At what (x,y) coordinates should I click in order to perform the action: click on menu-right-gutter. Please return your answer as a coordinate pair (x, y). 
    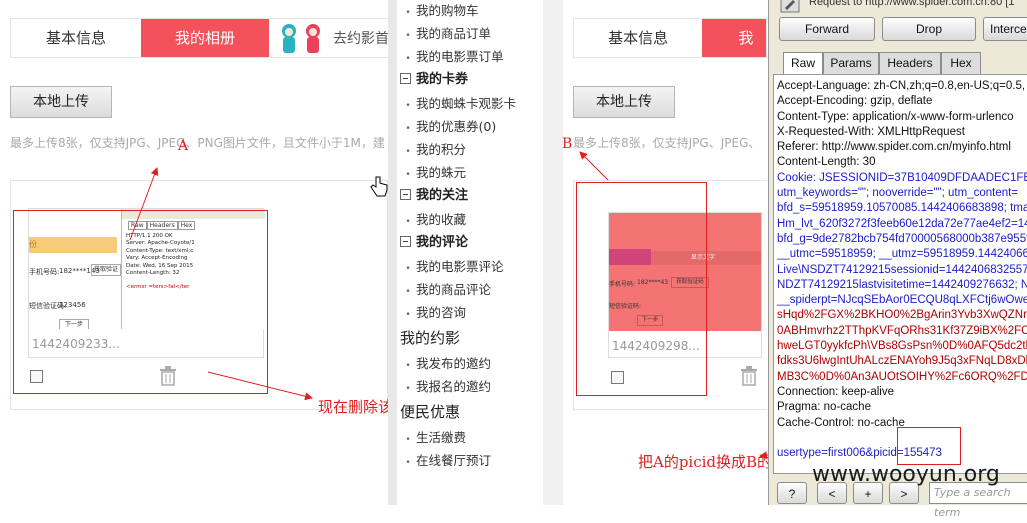
    Looking at the image, I should click on (553, 252).